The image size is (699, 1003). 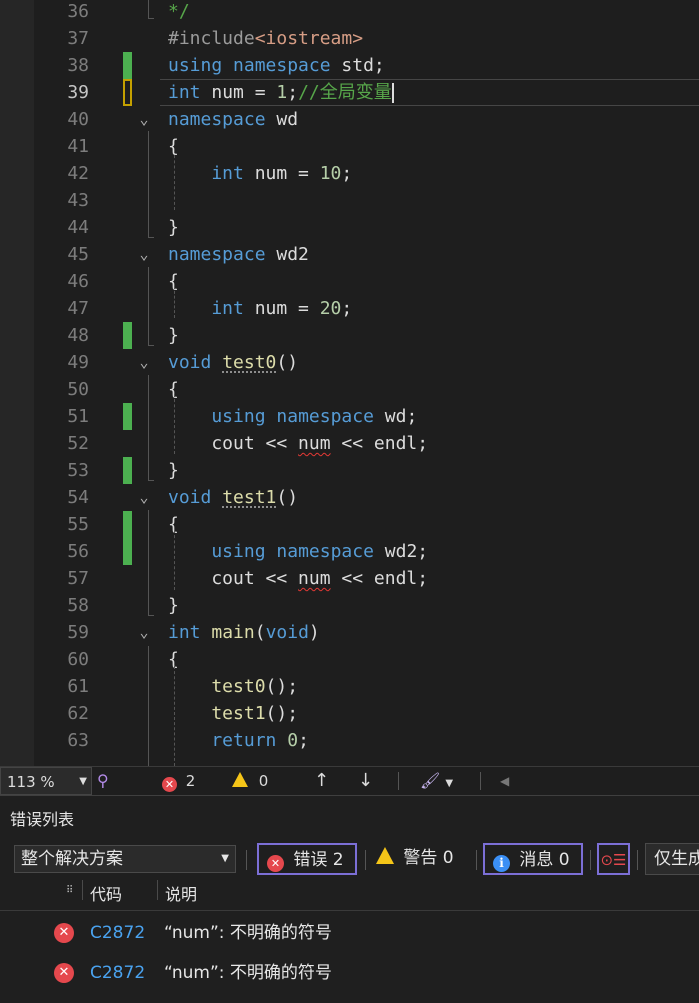 What do you see at coordinates (173, 335) in the screenshot?
I see `code-token: }` at bounding box center [173, 335].